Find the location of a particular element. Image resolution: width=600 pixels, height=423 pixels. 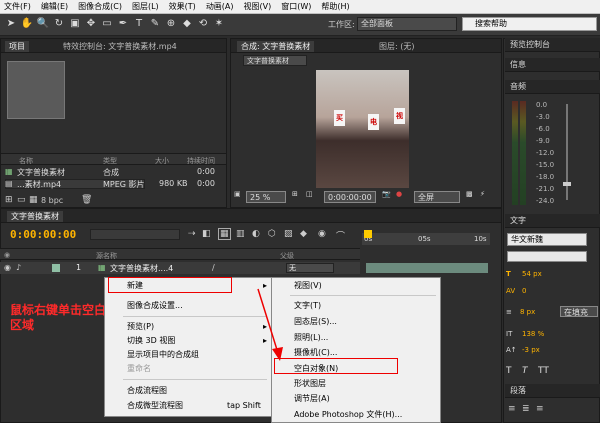

frame-blend-icon: ▥ is located at coordinates (240, 234).